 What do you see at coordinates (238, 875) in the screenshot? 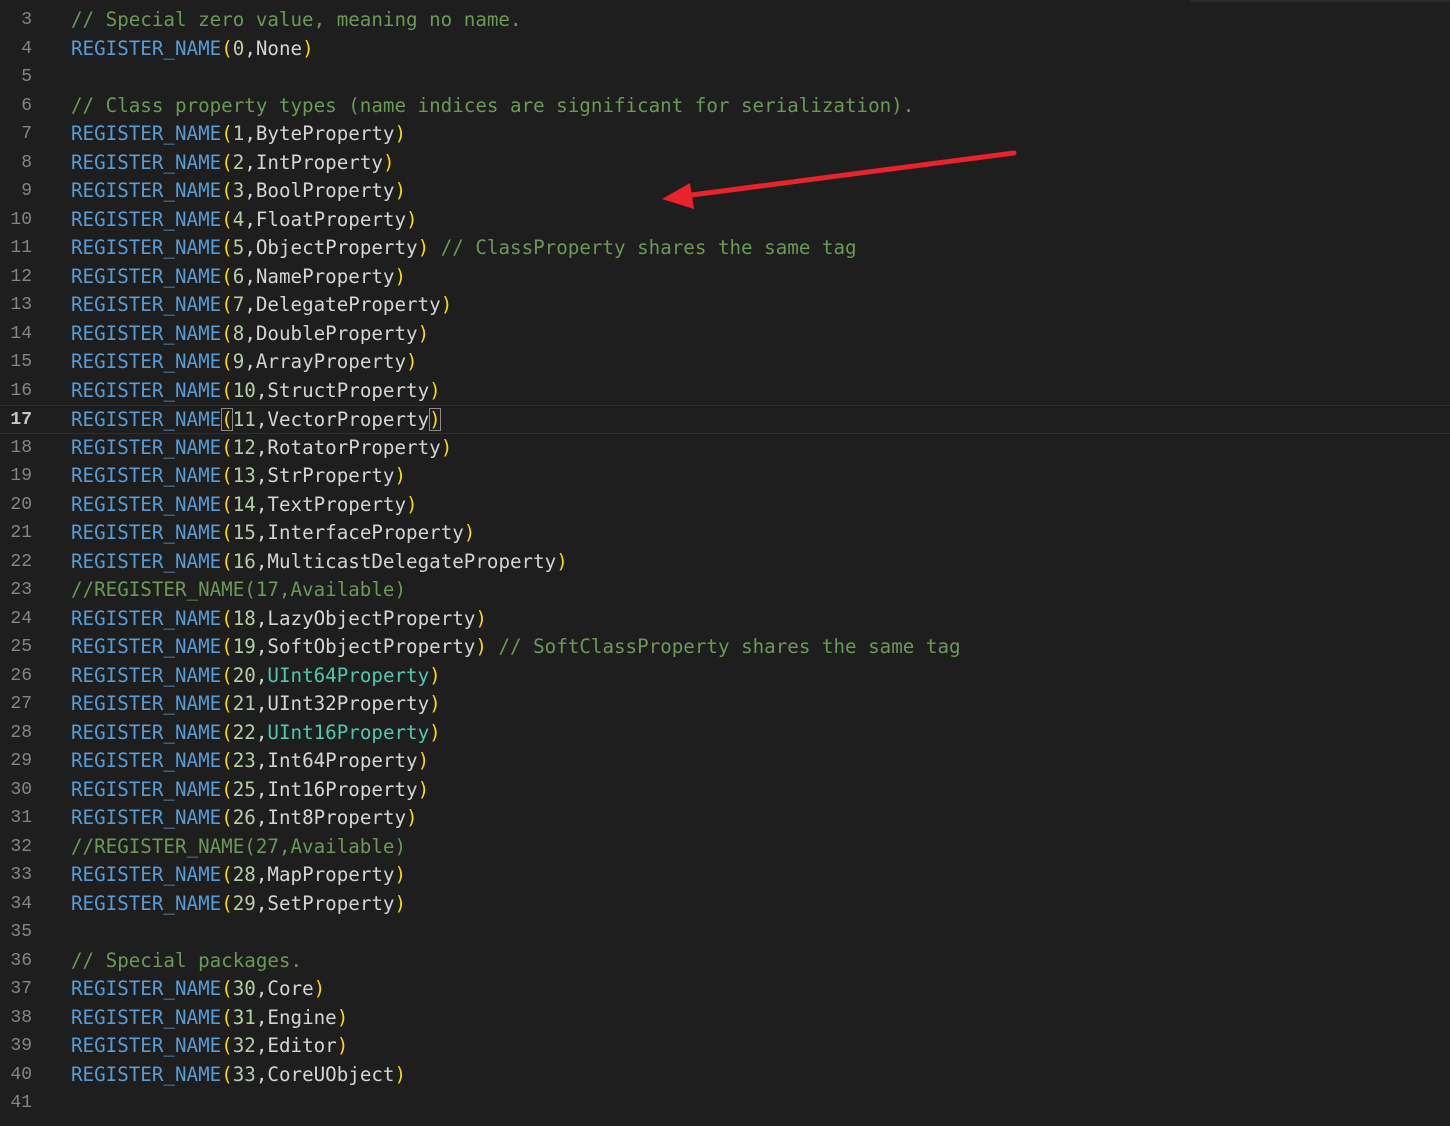
I see `line-content: REGISTER_NAME(28,MapProperty)` at bounding box center [238, 875].